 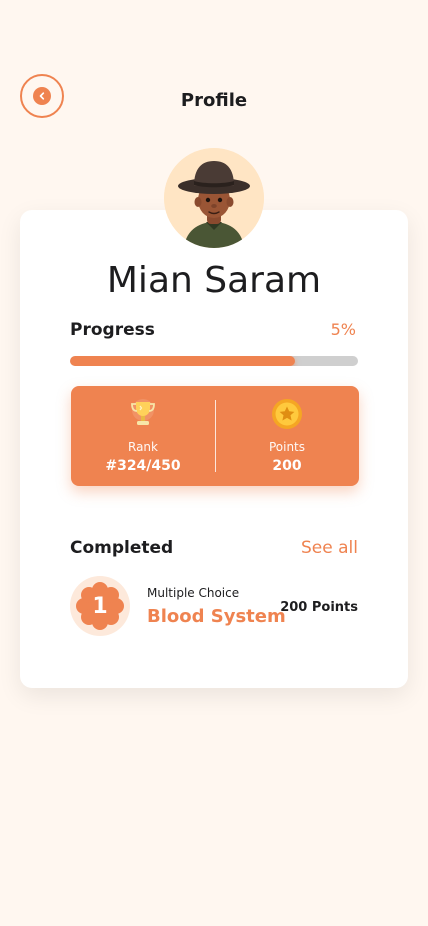 What do you see at coordinates (122, 548) in the screenshot?
I see `completed-title: Completed` at bounding box center [122, 548].